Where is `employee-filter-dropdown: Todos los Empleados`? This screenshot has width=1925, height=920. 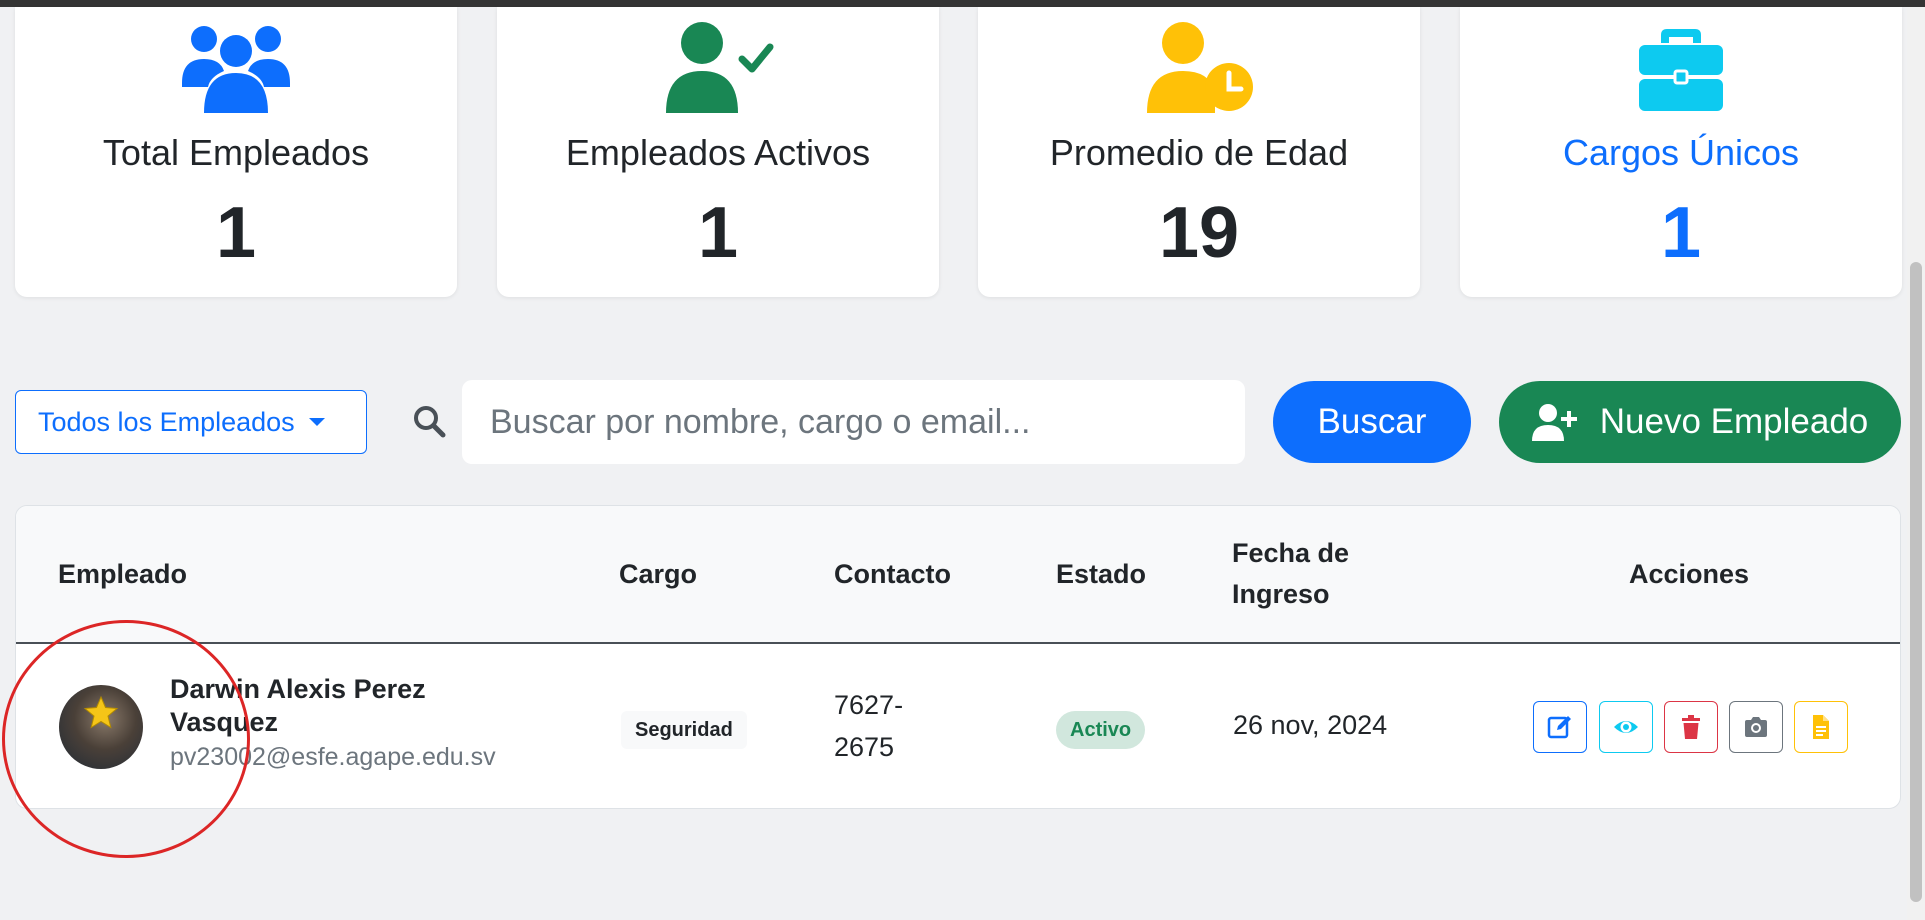 employee-filter-dropdown: Todos los Empleados is located at coordinates (191, 422).